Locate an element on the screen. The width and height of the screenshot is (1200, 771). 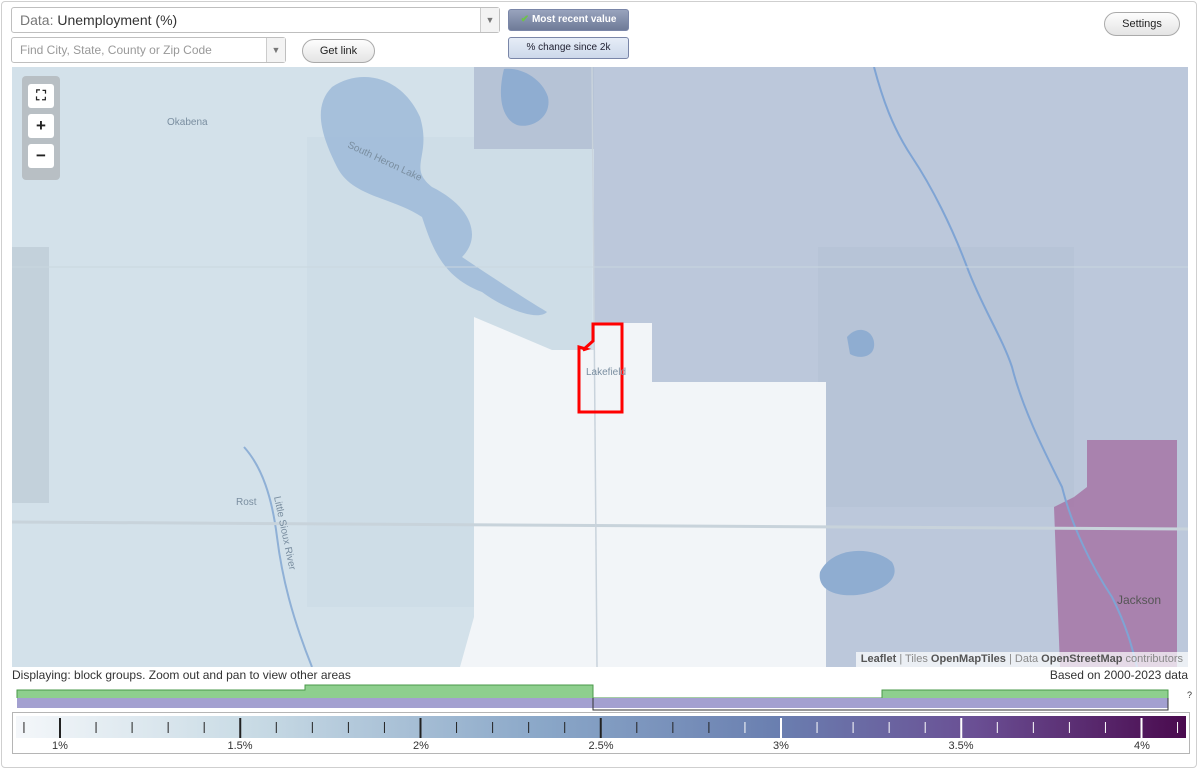
data-select: Data: Unemployment (%) ▼ is located at coordinates (255, 20).